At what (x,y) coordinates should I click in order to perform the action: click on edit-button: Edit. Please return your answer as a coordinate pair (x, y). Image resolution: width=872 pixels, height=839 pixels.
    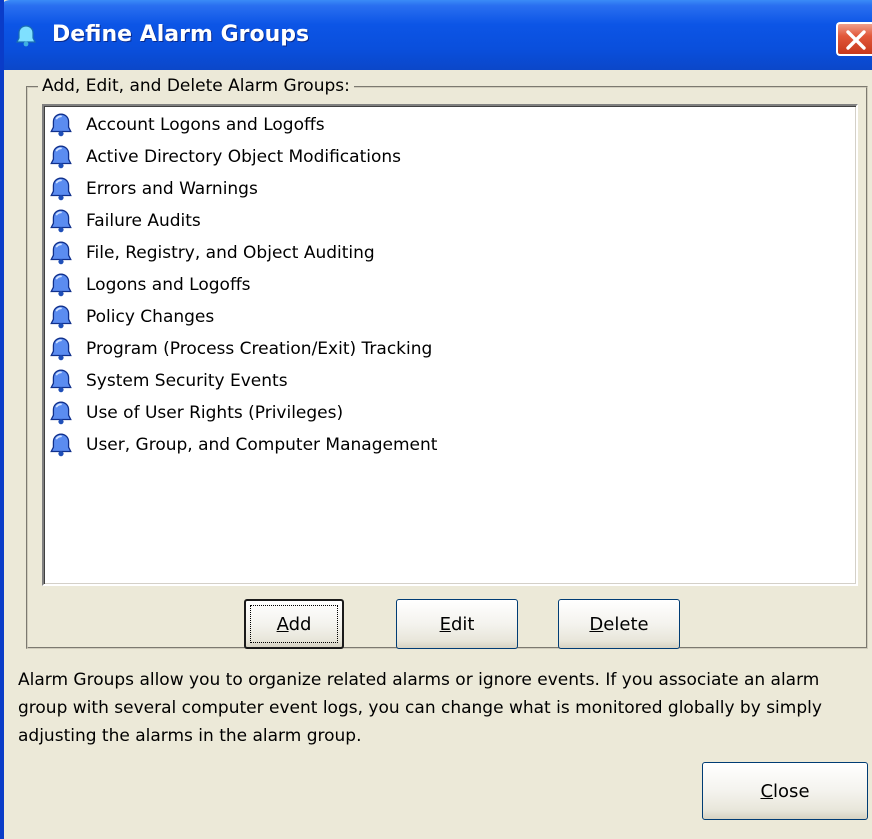
    Looking at the image, I should click on (457, 624).